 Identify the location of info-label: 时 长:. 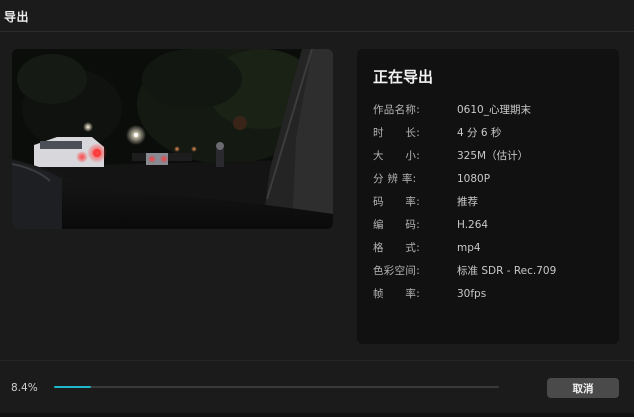
(397, 133).